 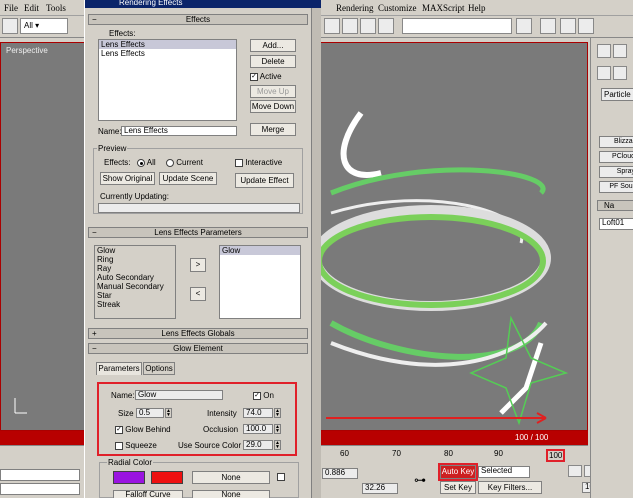 What do you see at coordinates (134, 196) in the screenshot?
I see `currently-updating-label: Currently Updating:` at bounding box center [134, 196].